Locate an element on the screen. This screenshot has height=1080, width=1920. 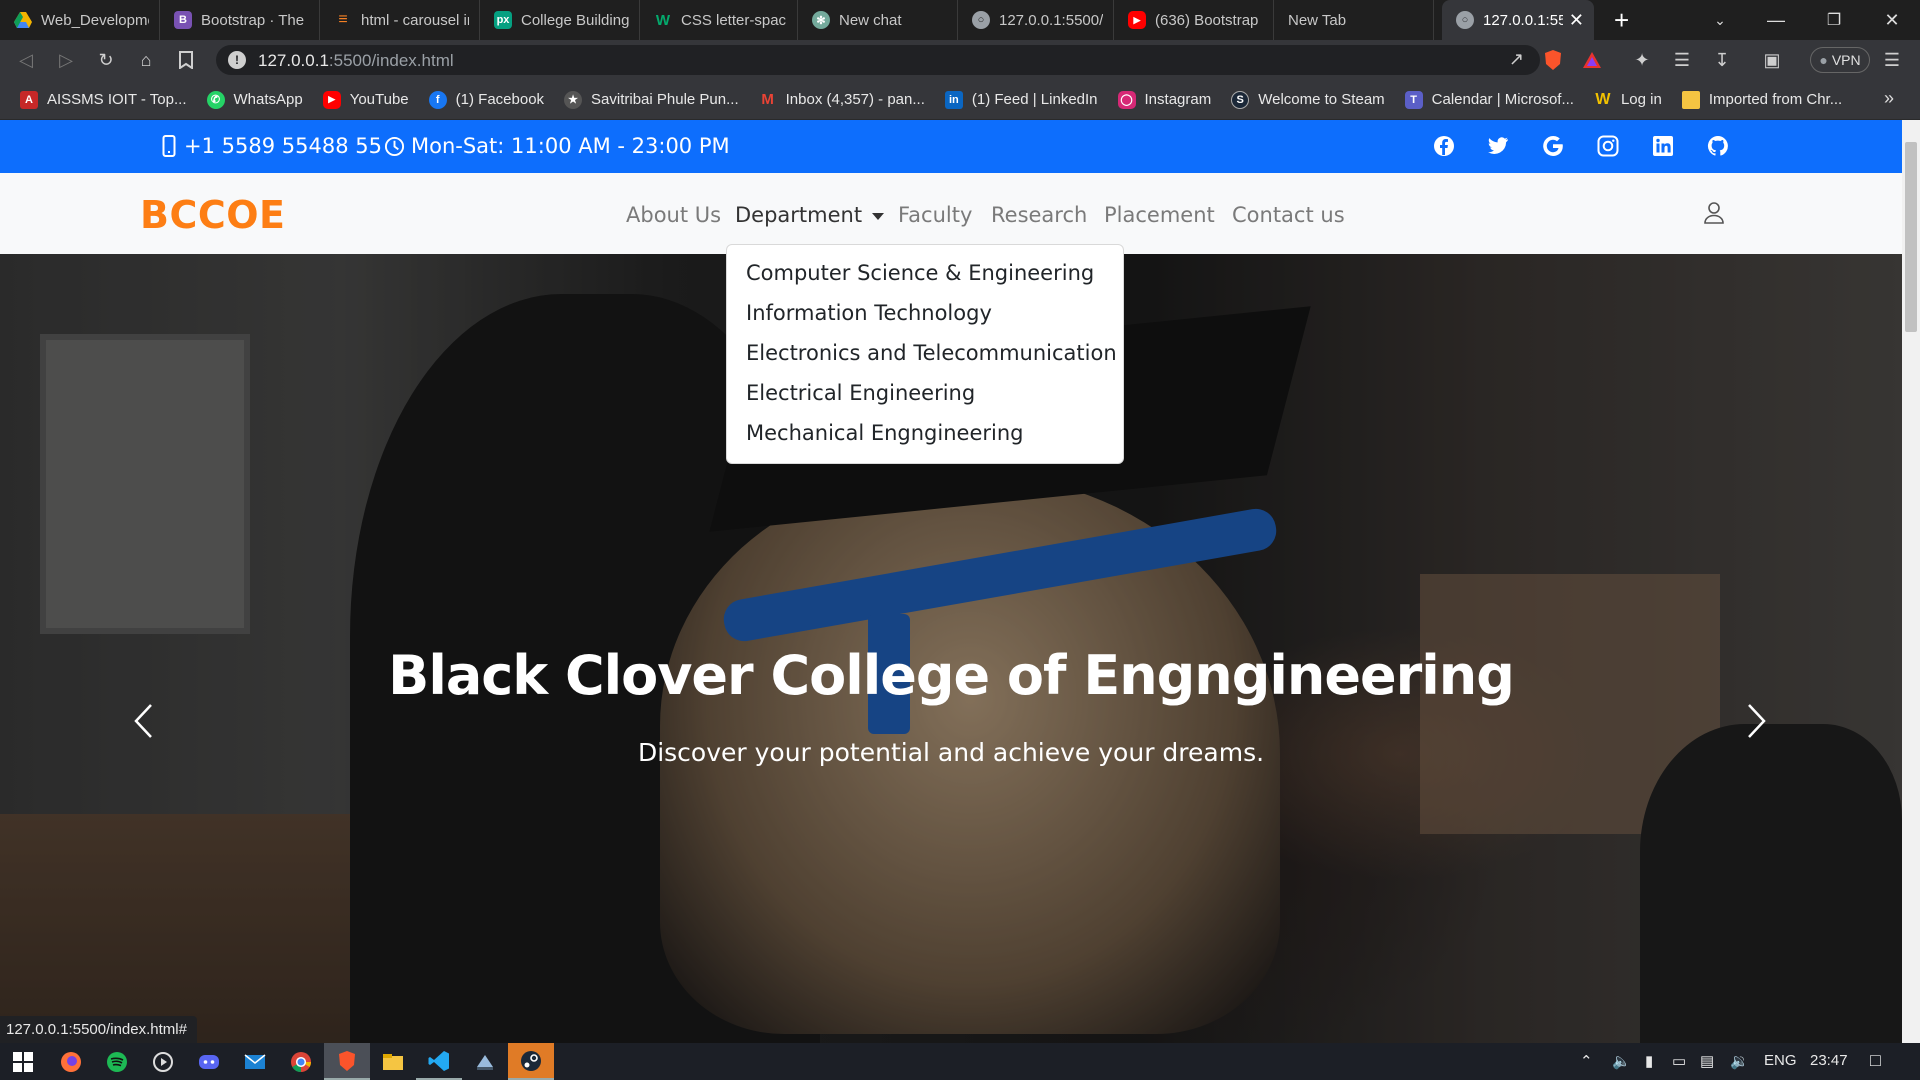
instagram-icon is located at coordinates (1608, 146).